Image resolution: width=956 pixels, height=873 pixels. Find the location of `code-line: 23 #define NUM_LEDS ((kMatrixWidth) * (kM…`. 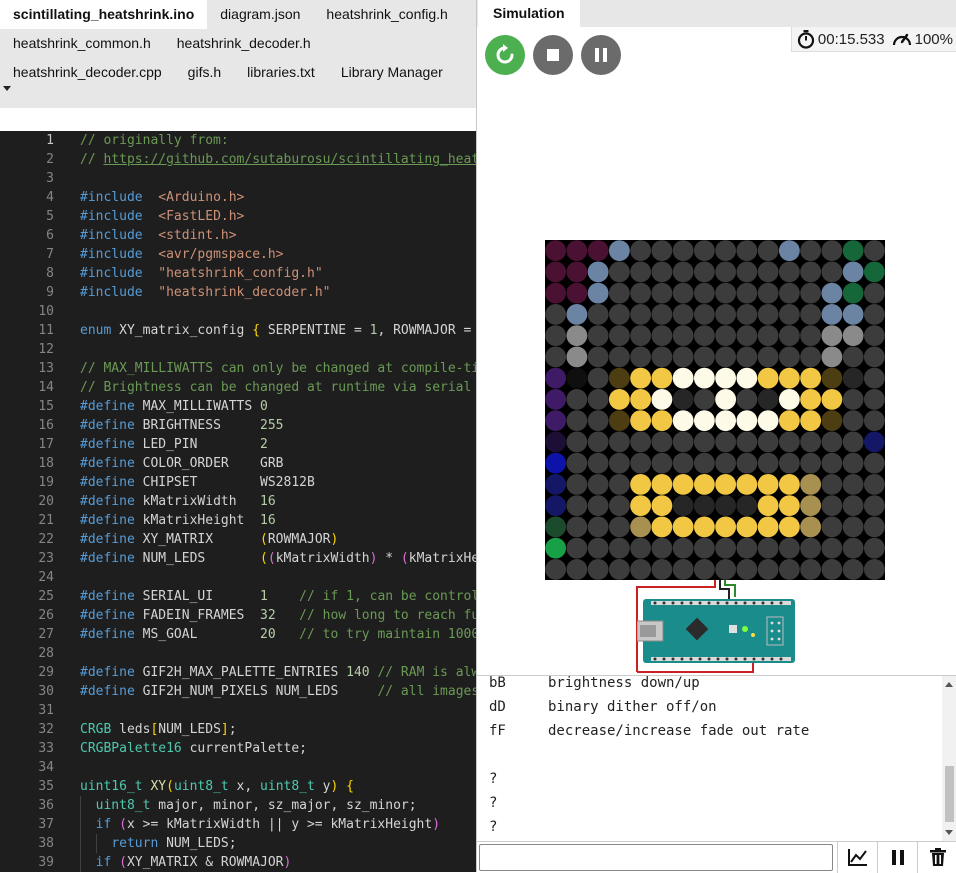

code-line: 23 #define NUM_LEDS ((kMatrixWidth) * (kM… is located at coordinates (238, 558).